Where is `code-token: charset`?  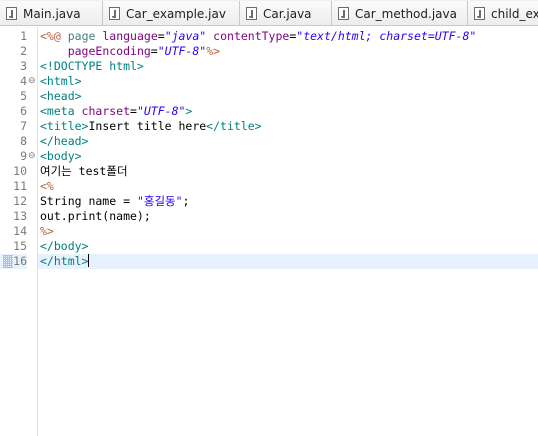 code-token: charset is located at coordinates (106, 111).